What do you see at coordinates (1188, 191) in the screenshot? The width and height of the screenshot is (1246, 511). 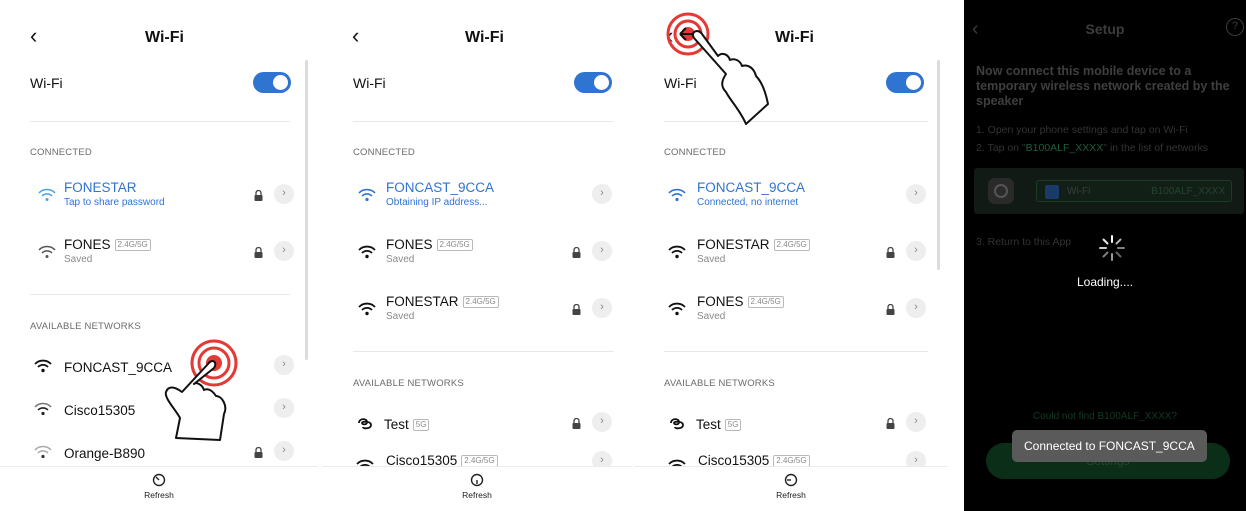 I see `wifi-illustration-network: B100ALF_XXXX` at bounding box center [1188, 191].